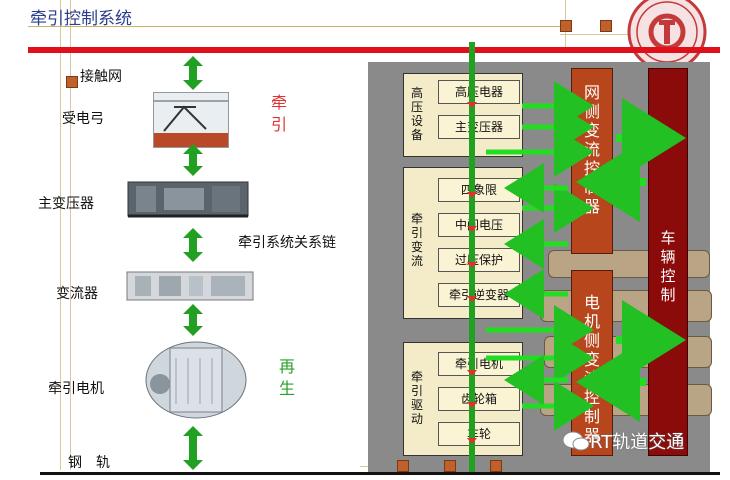  Describe the element at coordinates (66, 204) in the screenshot. I see `label-main-transformer: 主变压器` at that location.